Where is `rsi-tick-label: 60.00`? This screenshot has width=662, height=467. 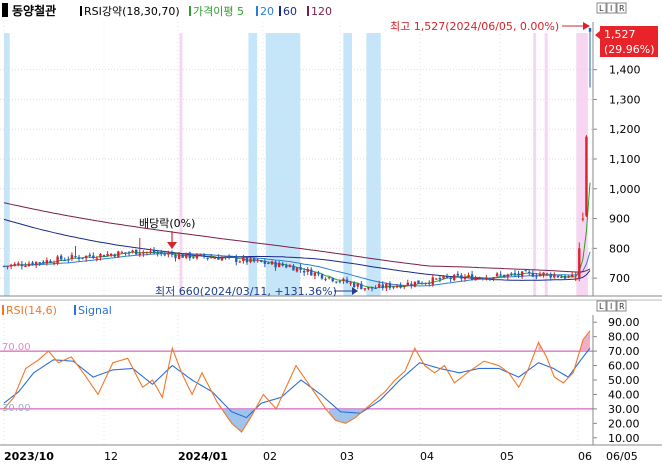 rsi-tick-label: 60.00 is located at coordinates (624, 366).